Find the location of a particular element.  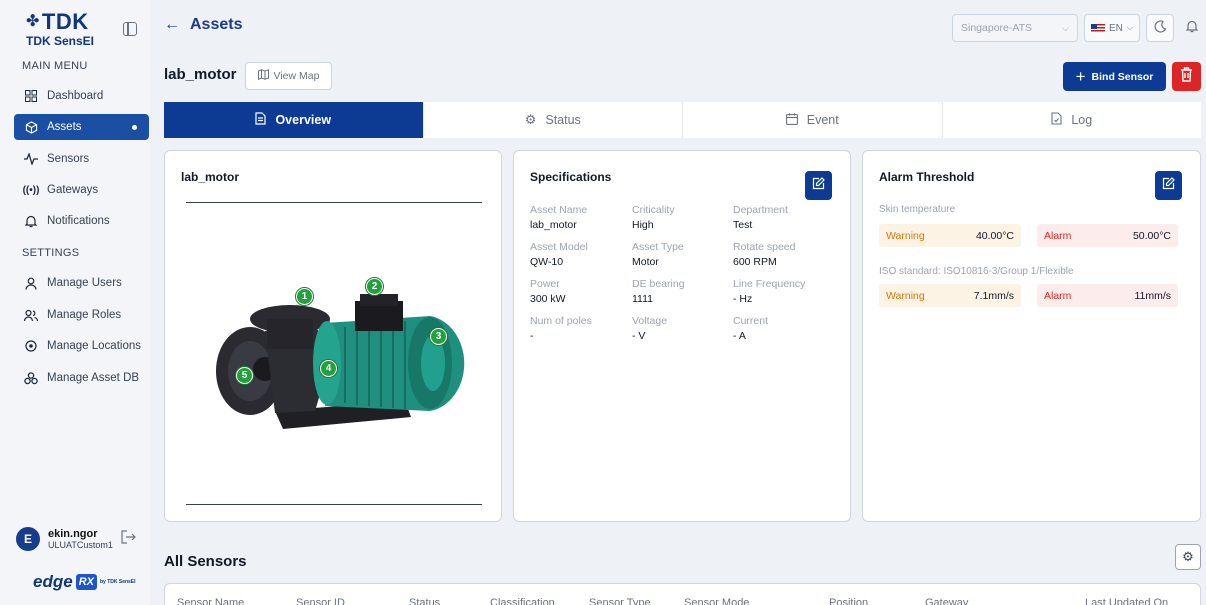

spec-key: Power is located at coordinates (545, 284).